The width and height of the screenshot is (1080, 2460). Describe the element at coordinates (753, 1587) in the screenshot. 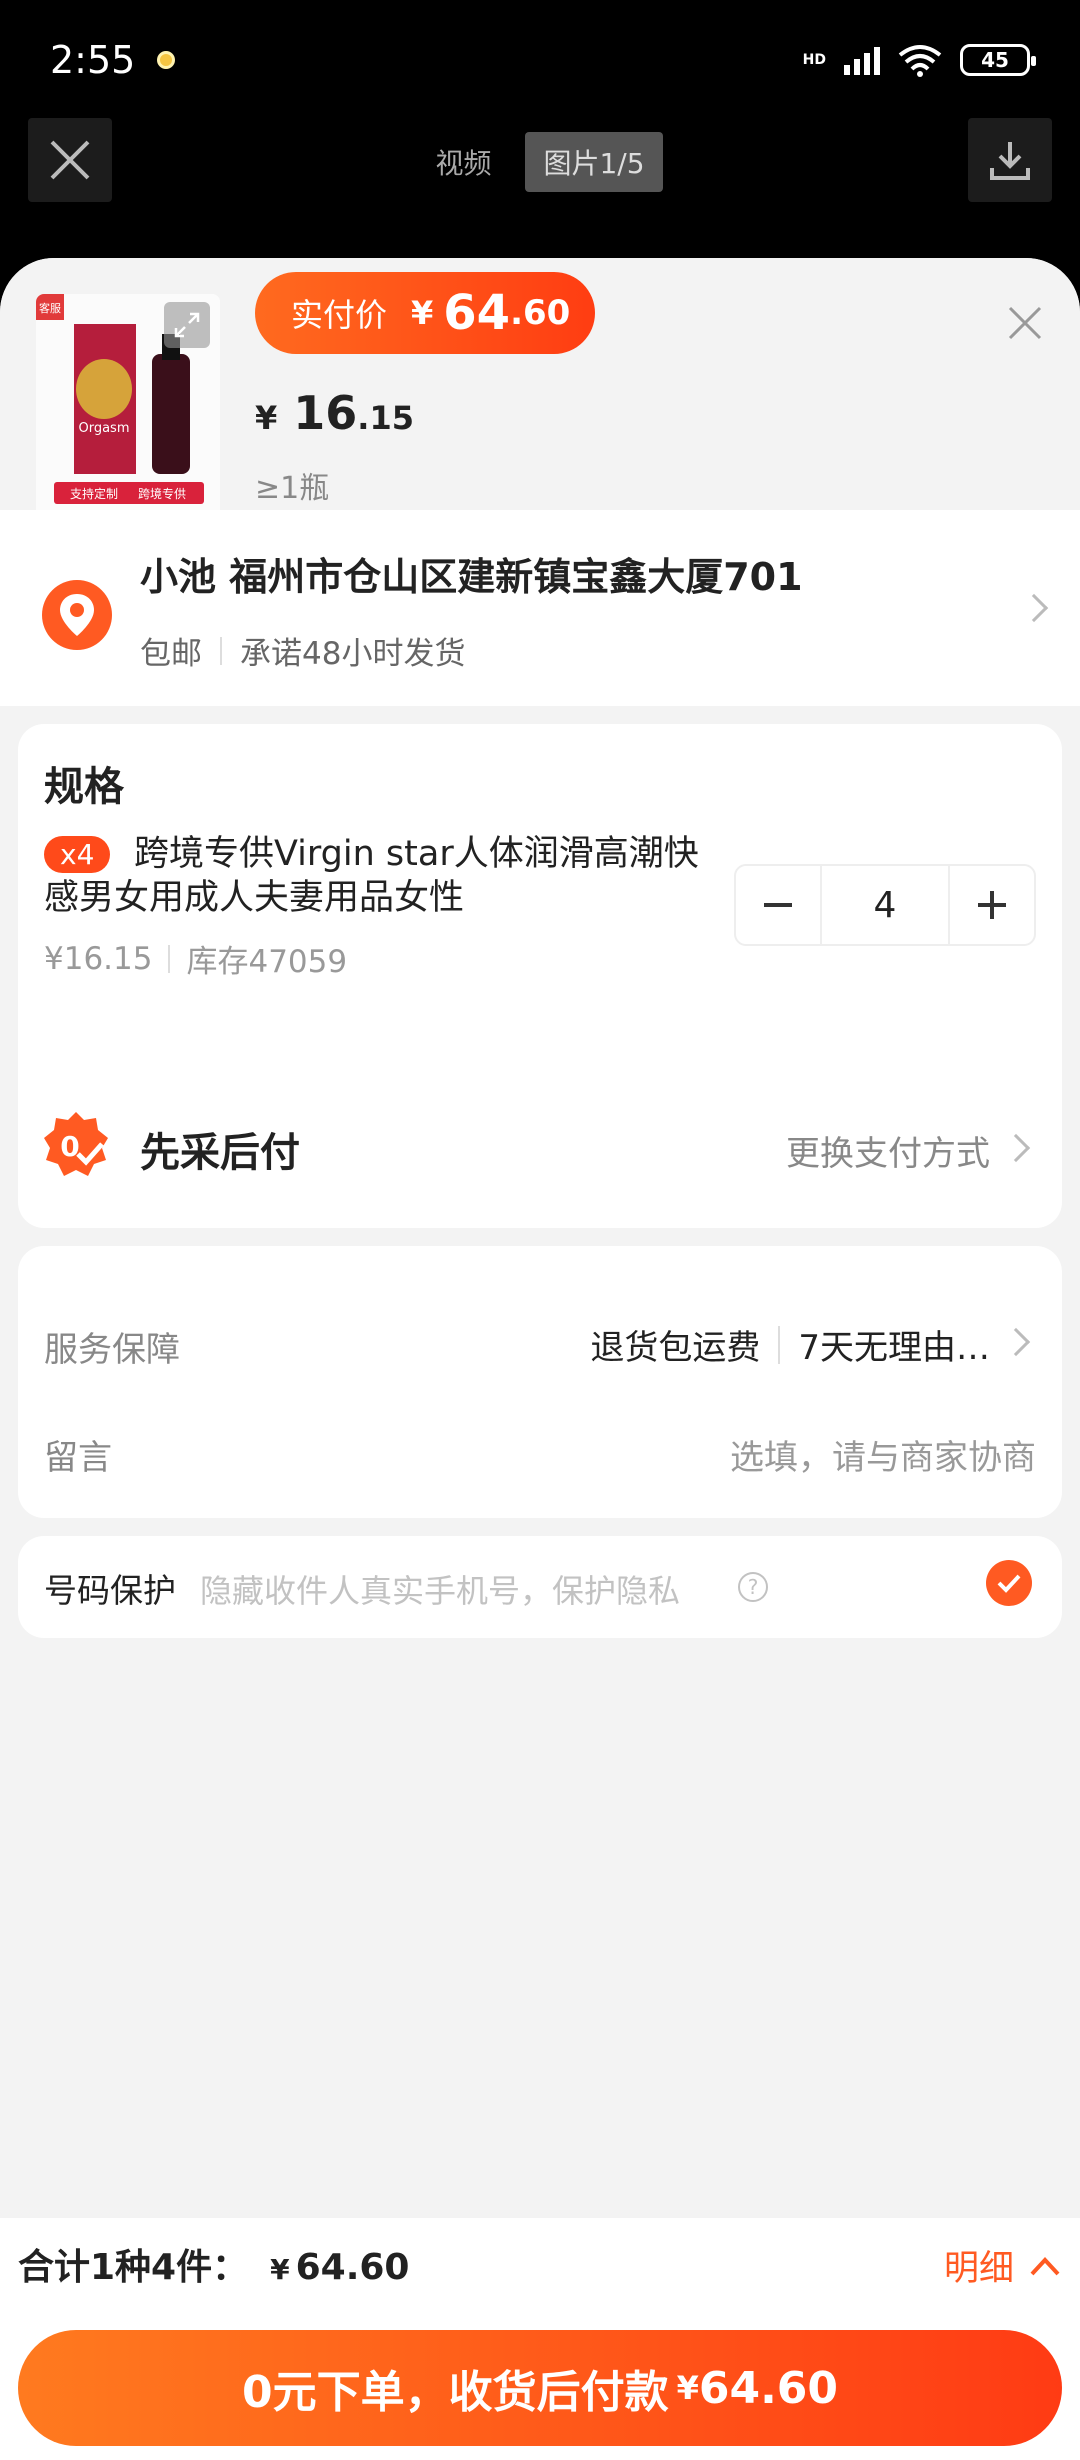

I see `help-icon: ?` at that location.